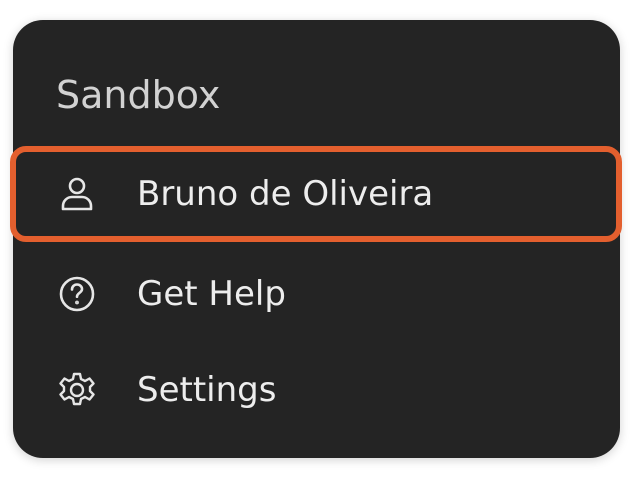  Describe the element at coordinates (77, 194) in the screenshot. I see `user-icon` at that location.